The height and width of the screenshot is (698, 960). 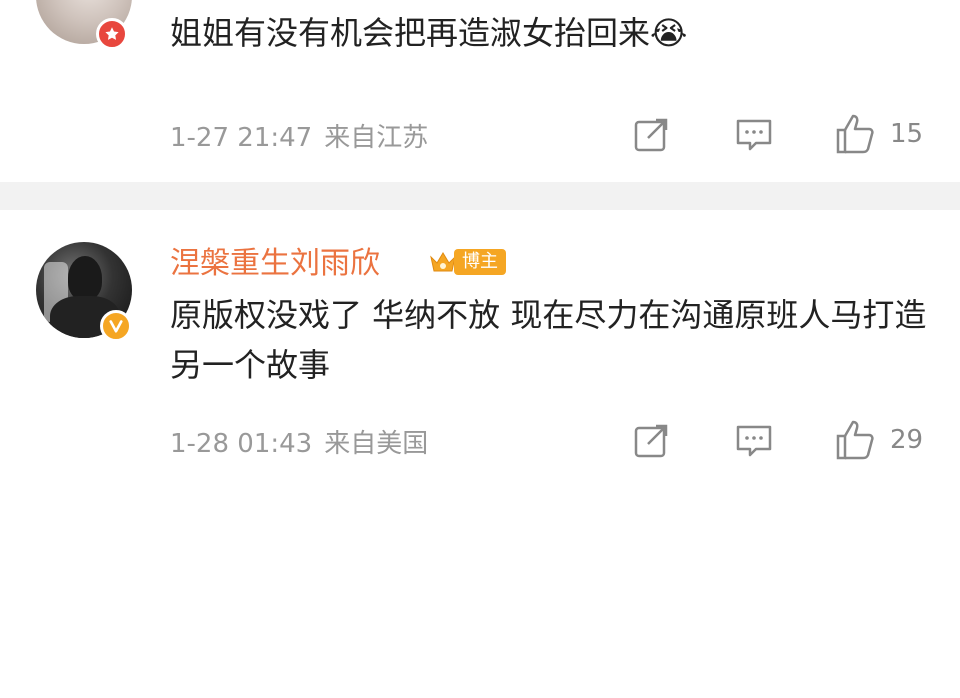 I want to click on crying-emoji-icon: 😭, so click(x=669, y=33).